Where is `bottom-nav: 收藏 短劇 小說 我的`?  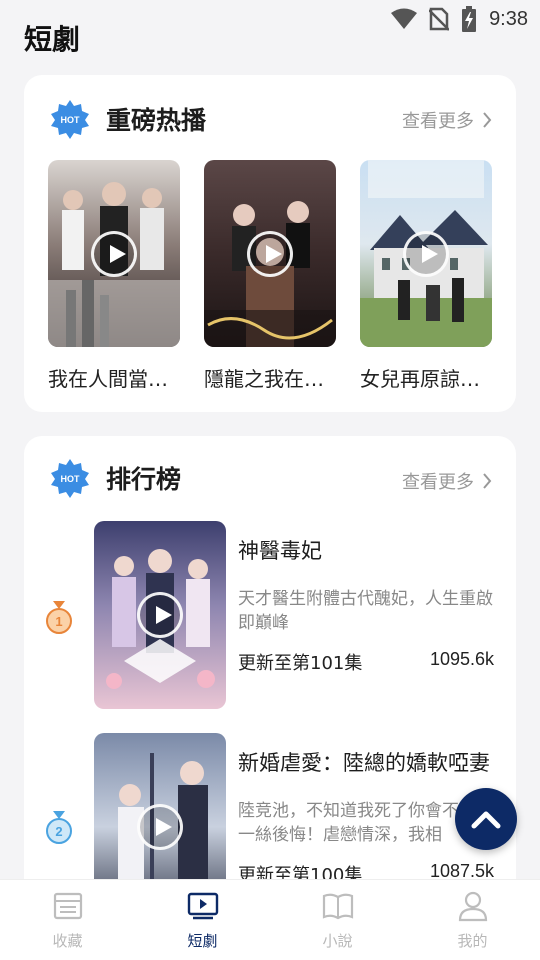 bottom-nav: 收藏 短劇 小說 我的 is located at coordinates (270, 919).